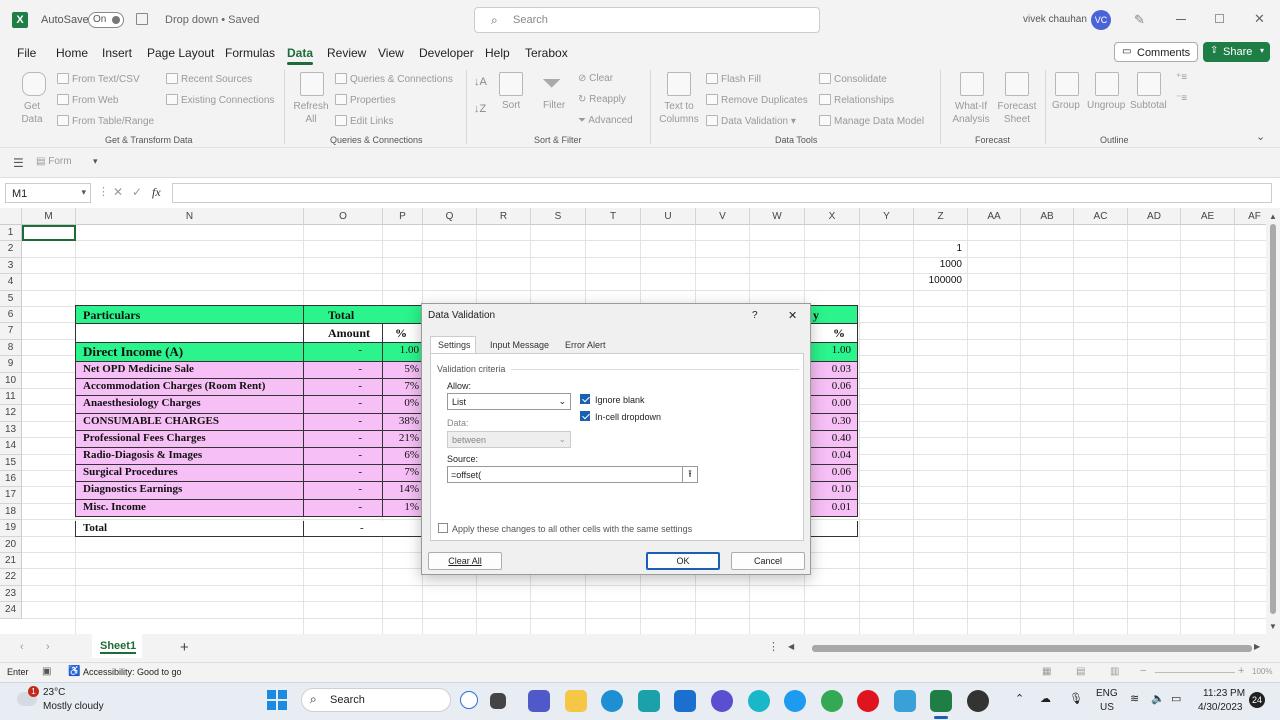  I want to click on twitter-icon, so click(795, 701).